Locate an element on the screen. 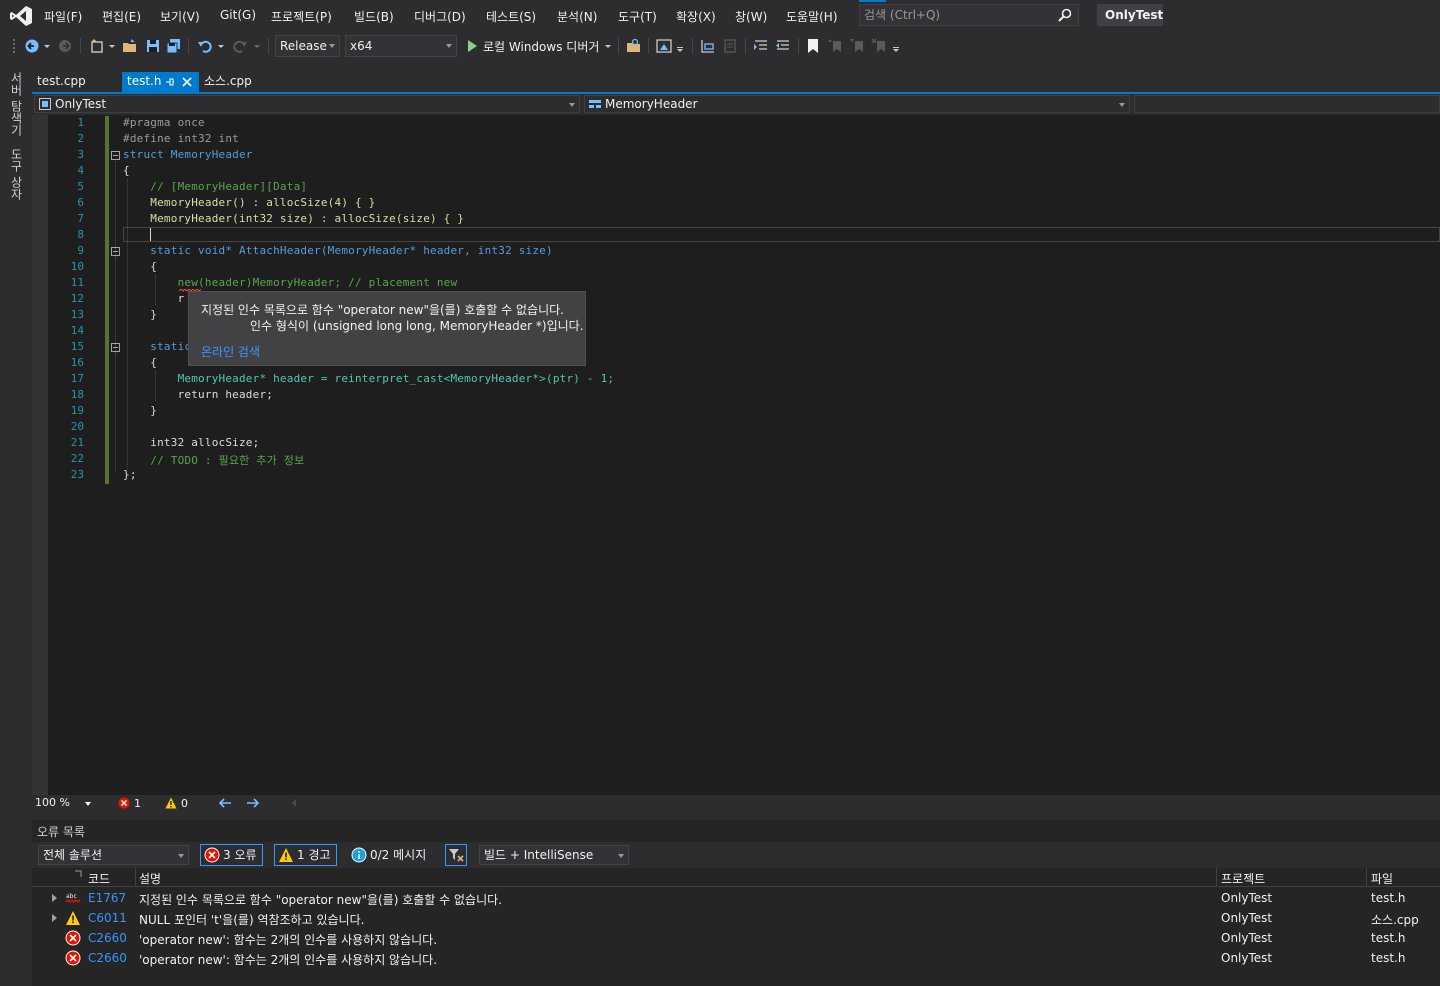 Image resolution: width=1440 pixels, height=986 pixels. code-line: r is located at coordinates (154, 298).